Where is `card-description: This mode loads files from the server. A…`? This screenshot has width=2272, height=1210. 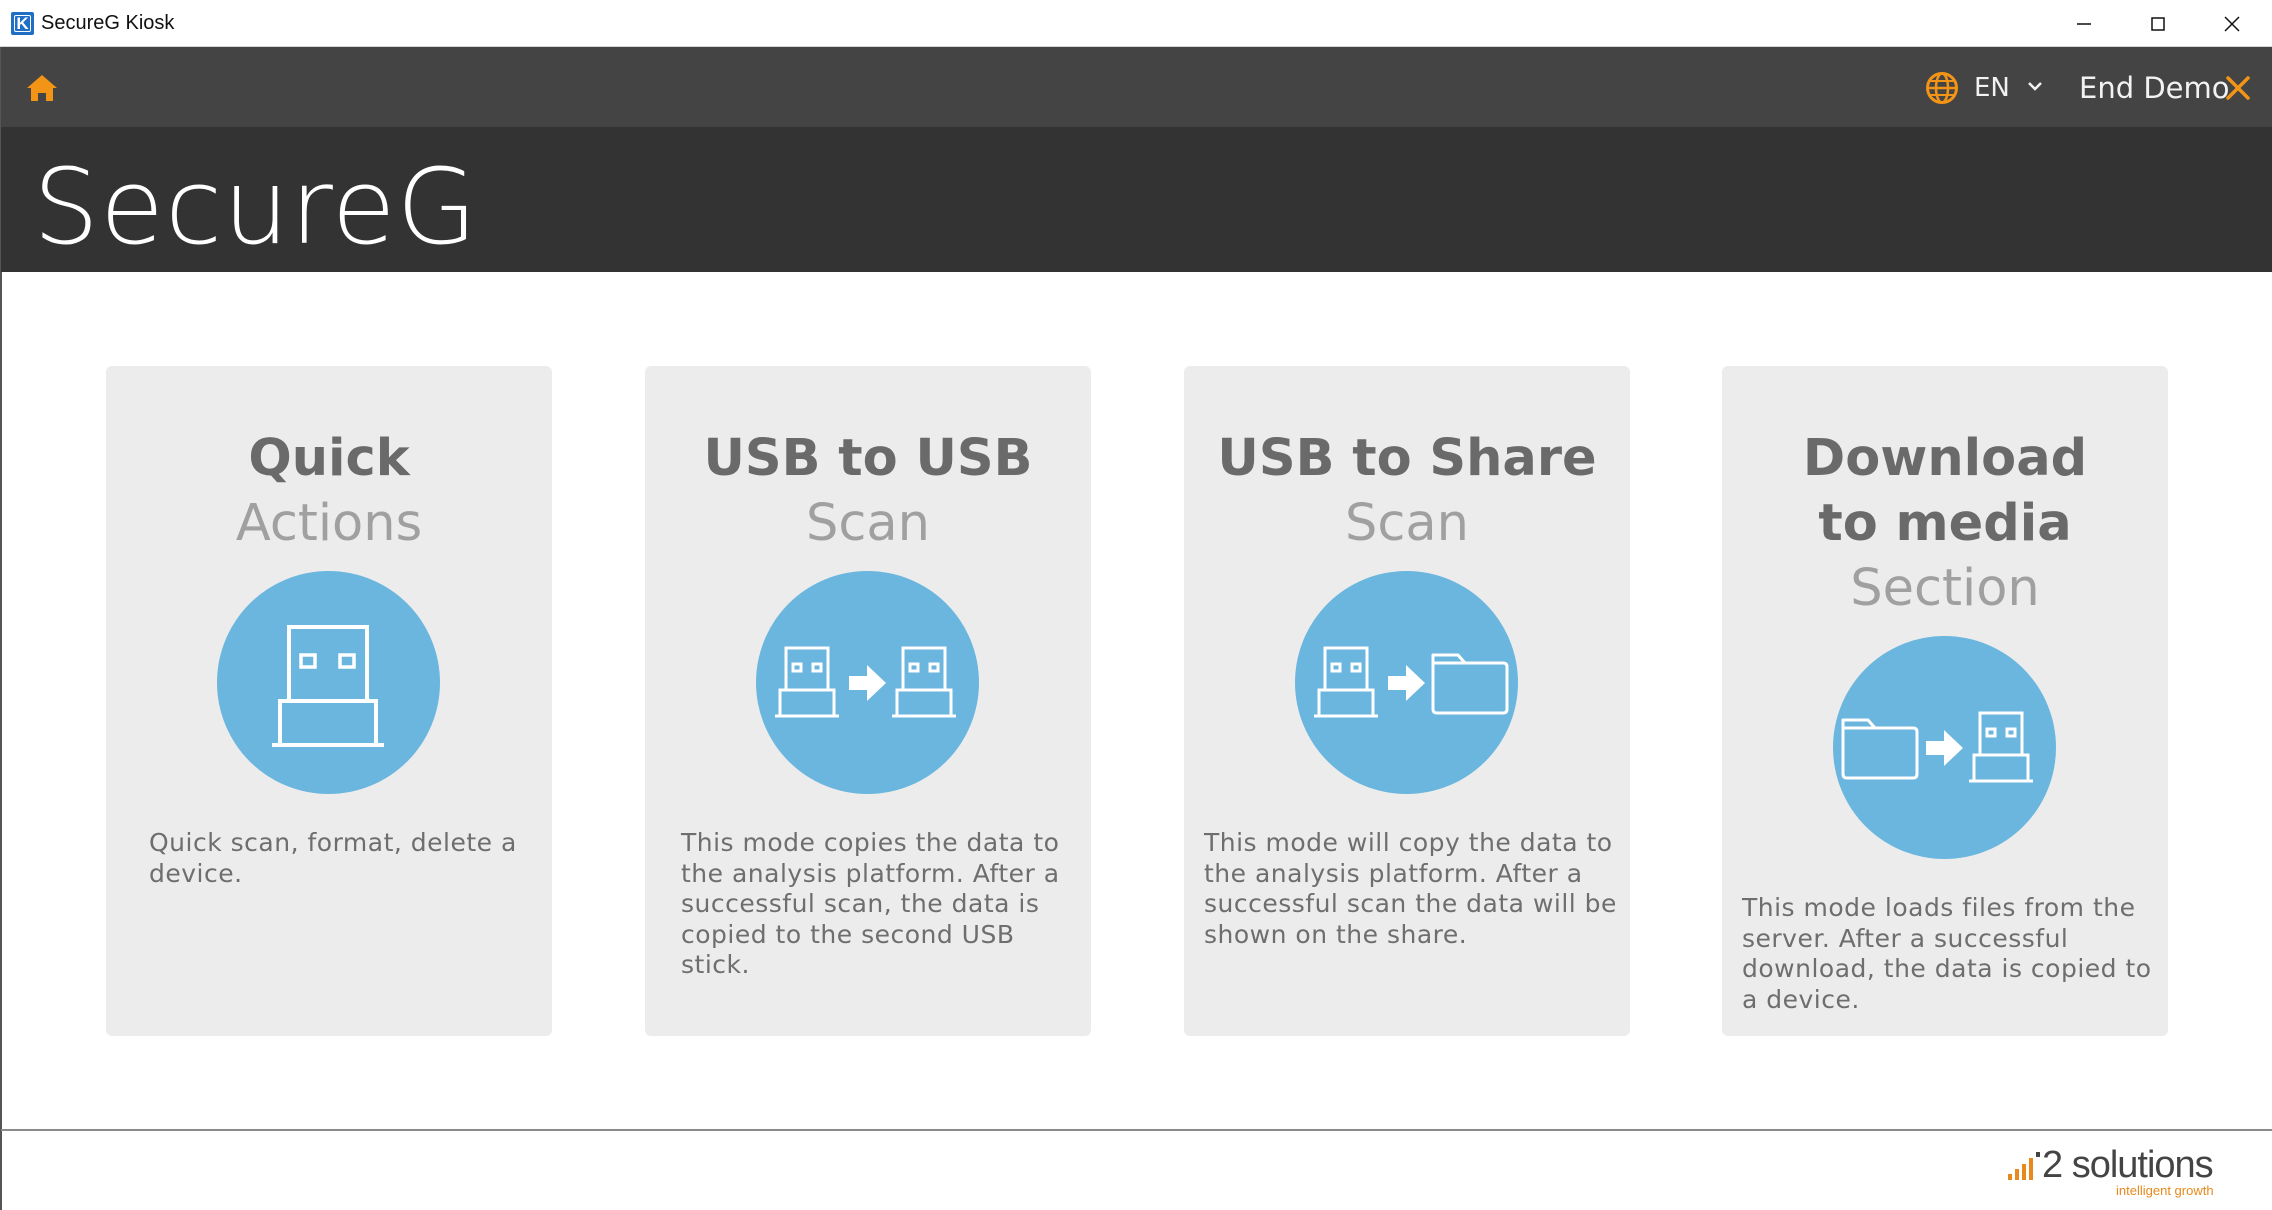
card-description: This mode loads files from the server. A… is located at coordinates (1947, 953).